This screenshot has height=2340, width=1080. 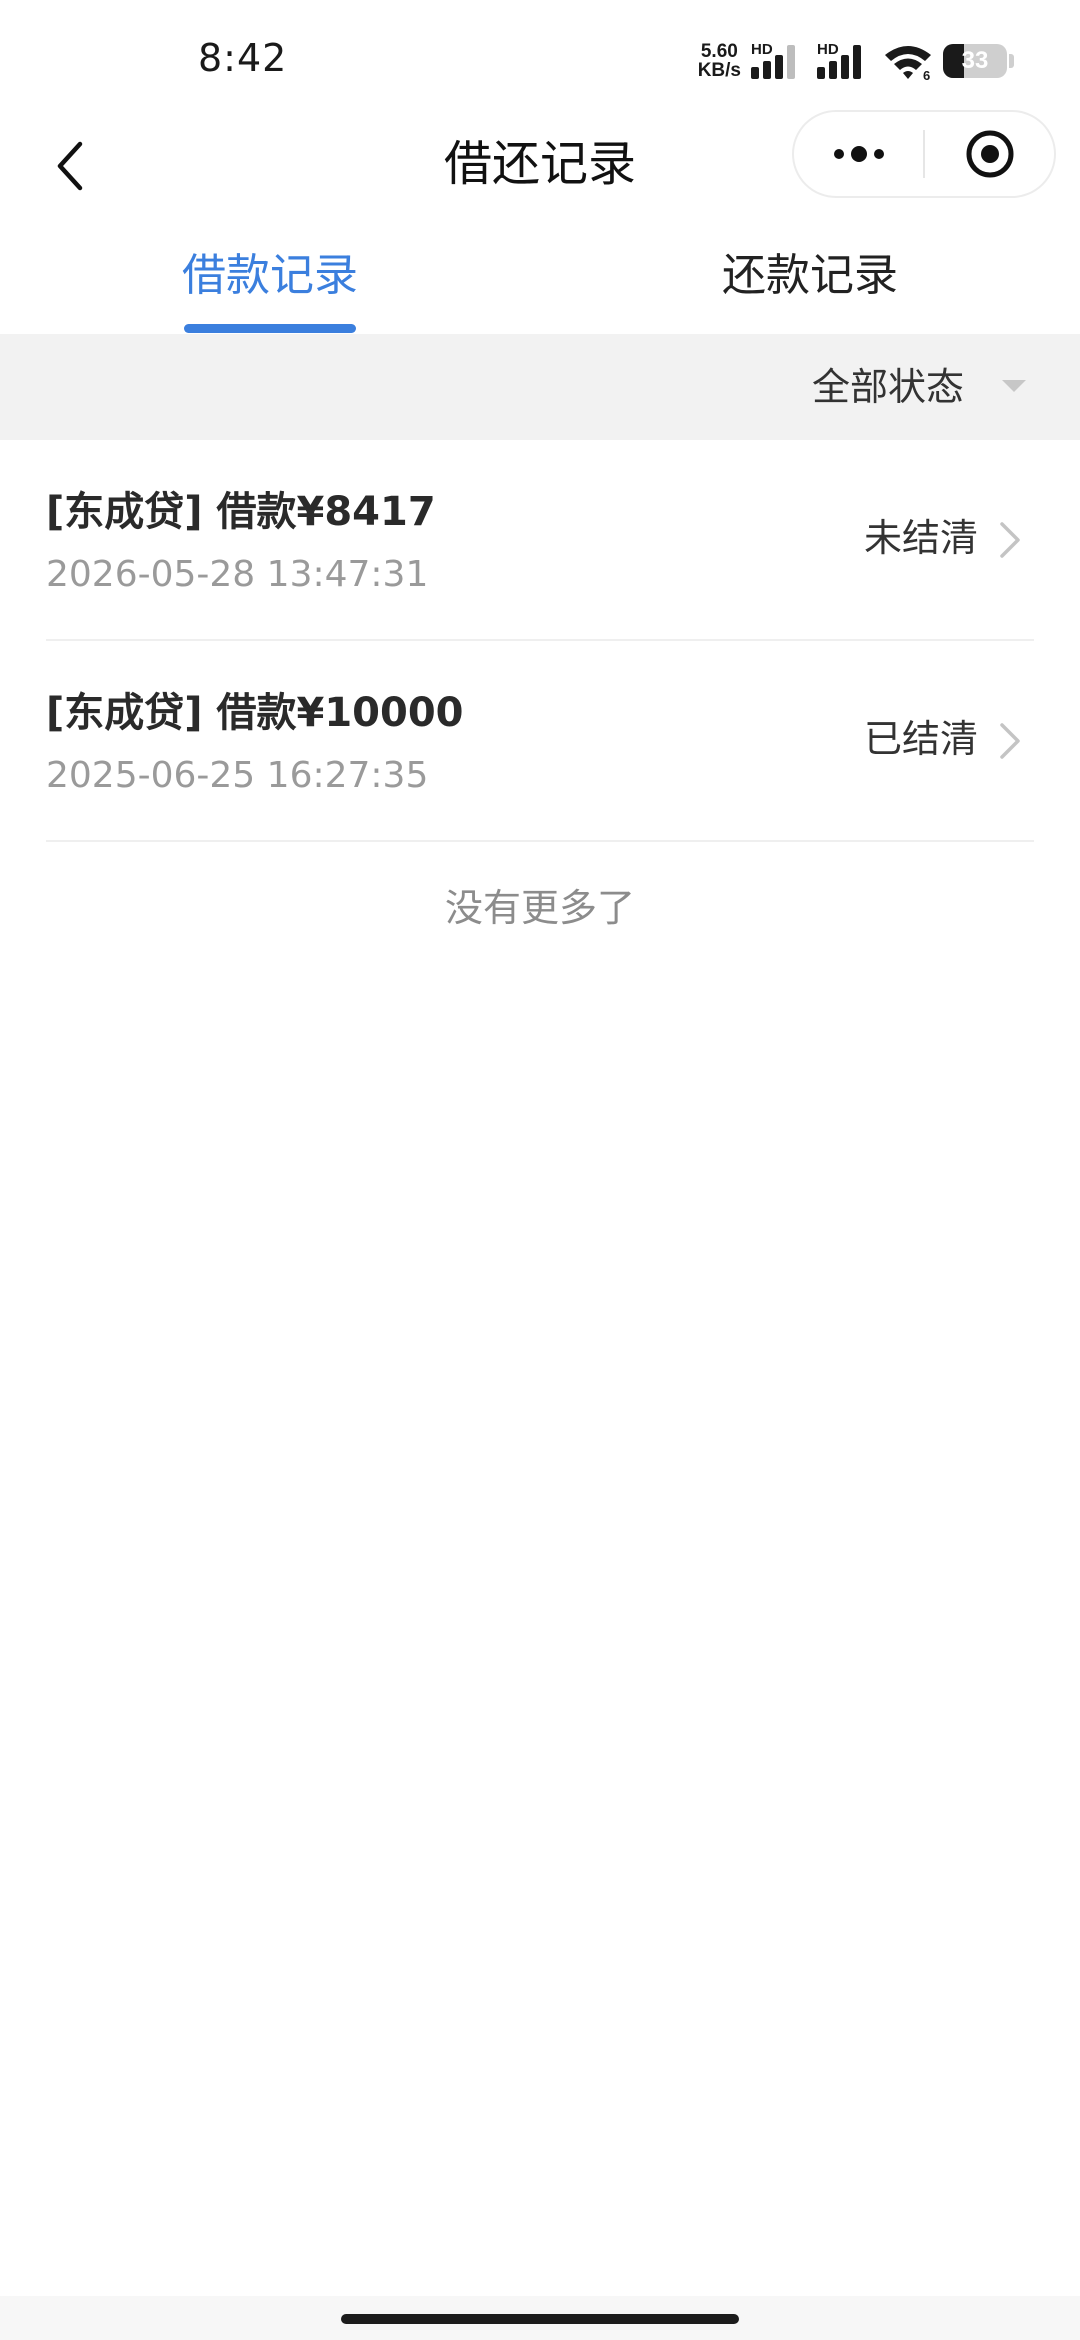 I want to click on close-mini-program-button, so click(x=989, y=154).